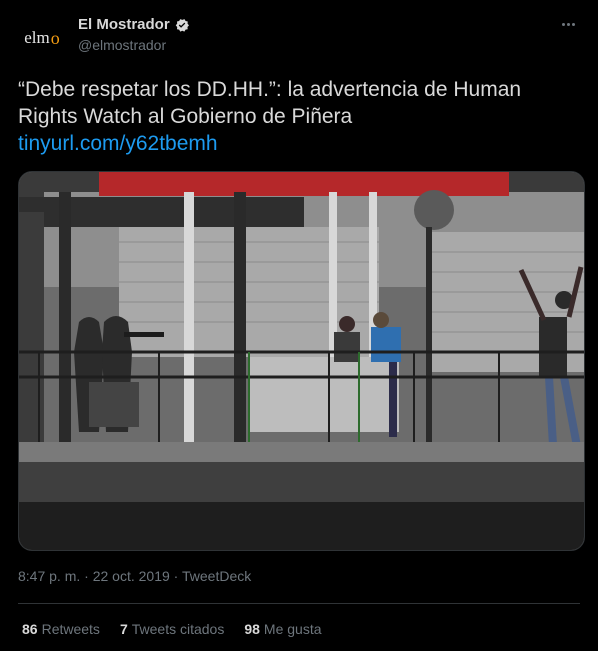  I want to click on likes-count: 98, so click(252, 629).